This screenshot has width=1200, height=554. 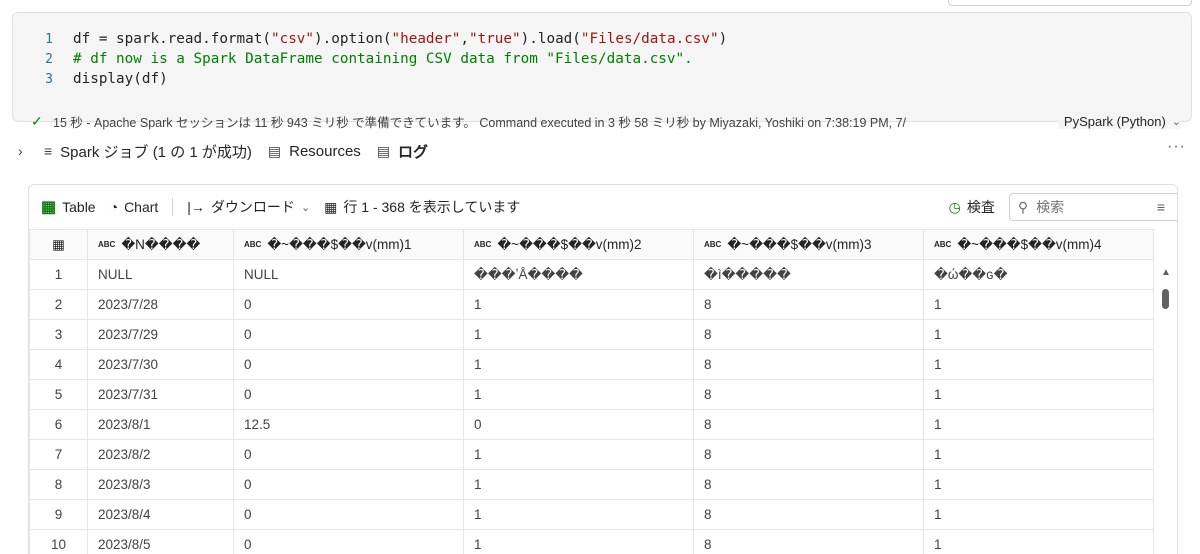 I want to click on more-options-icon: ···, so click(x=1176, y=147).